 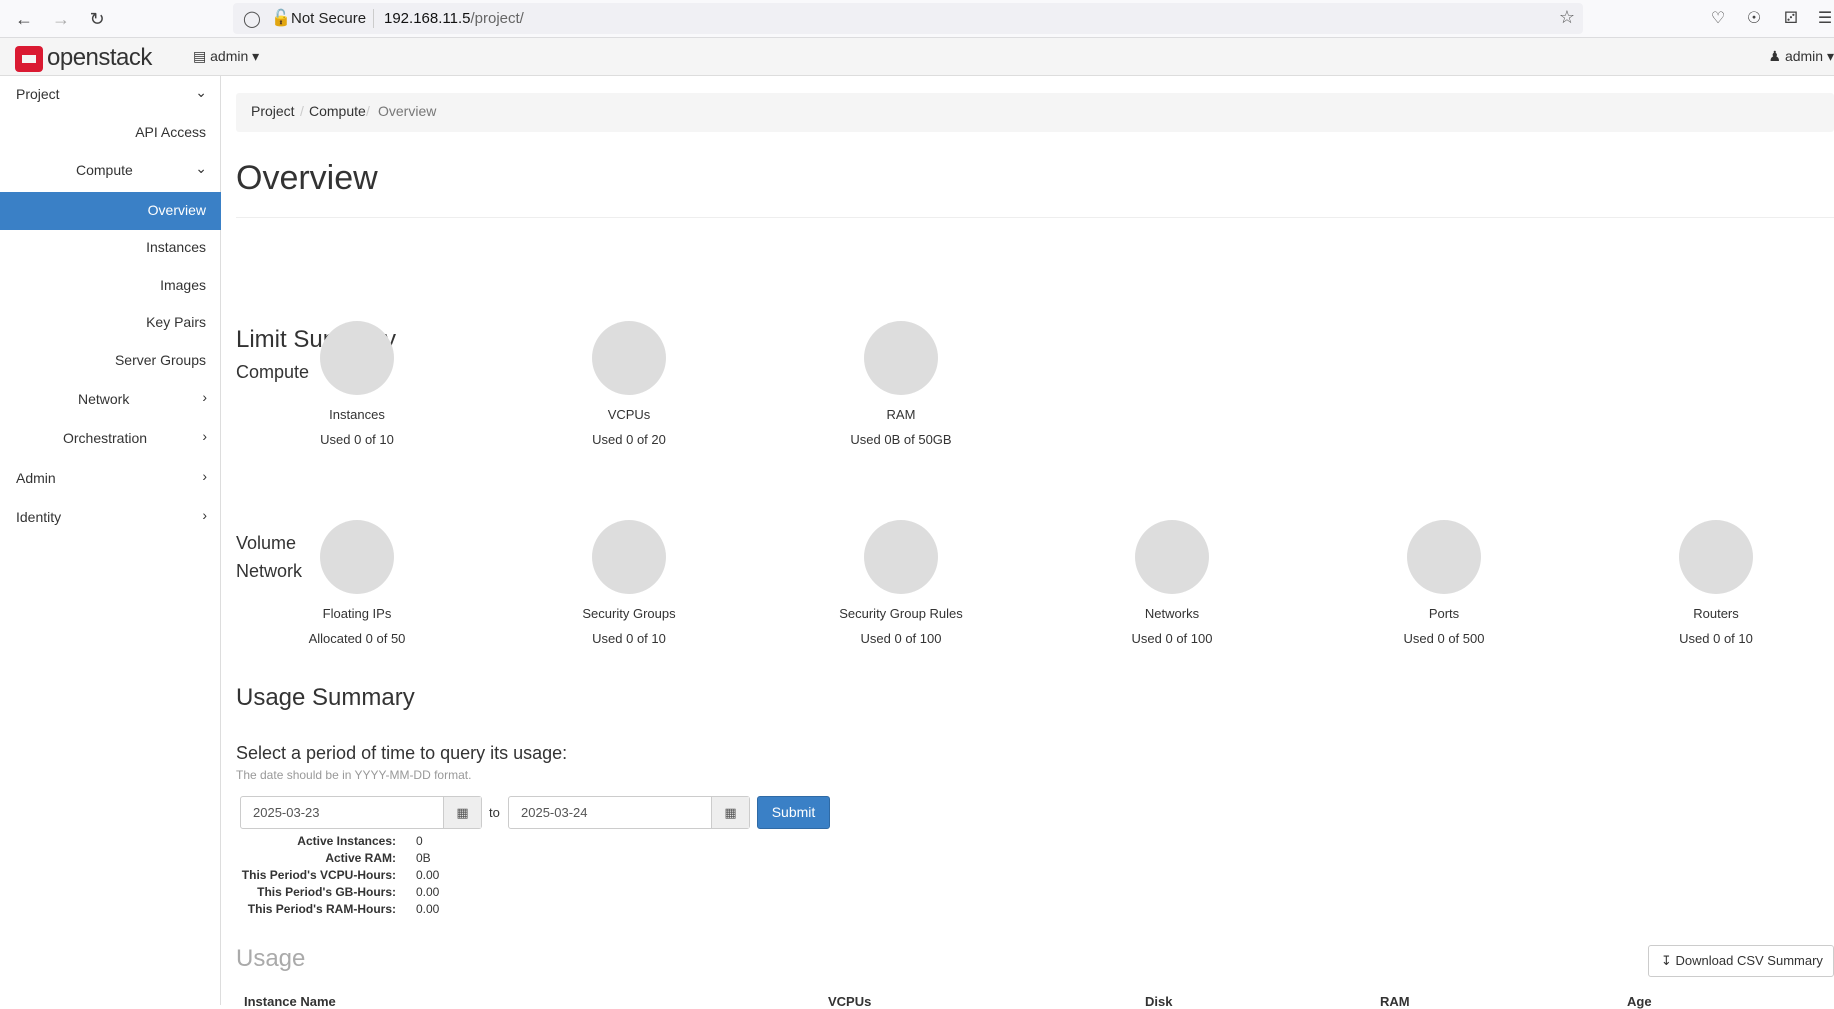 I want to click on url-text: 192.168.11.5/project/, so click(x=454, y=18).